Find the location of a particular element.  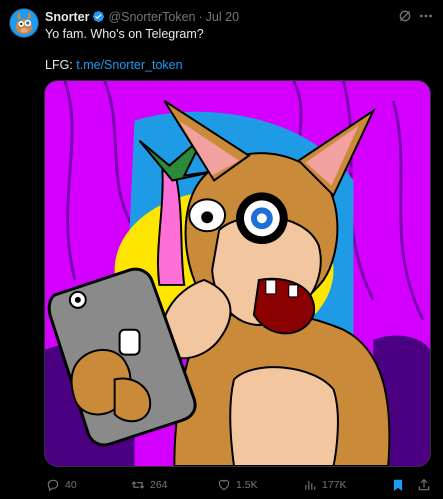

telegram-link: t.me/Snorter_token is located at coordinates (129, 65).